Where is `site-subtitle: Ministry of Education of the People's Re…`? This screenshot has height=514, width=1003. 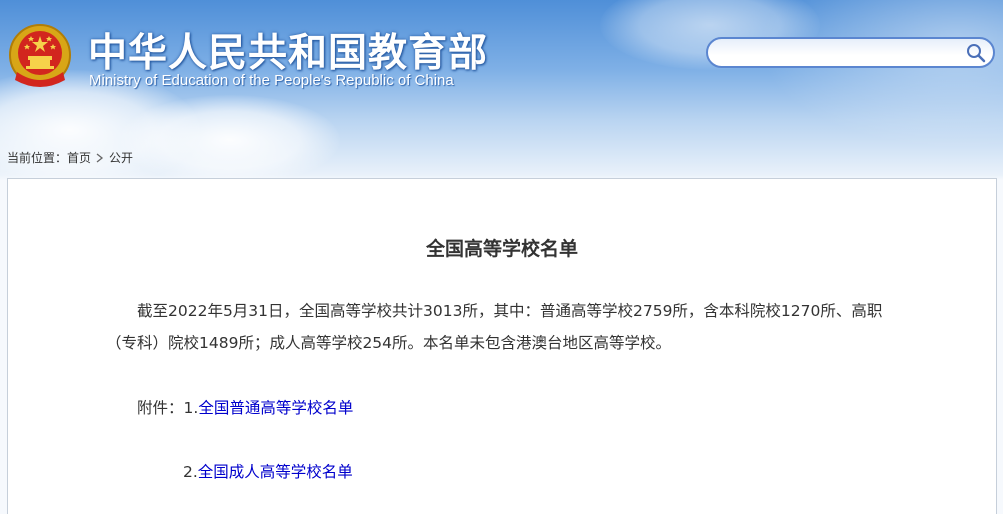
site-subtitle: Ministry of Education of the People's Re… is located at coordinates (271, 80).